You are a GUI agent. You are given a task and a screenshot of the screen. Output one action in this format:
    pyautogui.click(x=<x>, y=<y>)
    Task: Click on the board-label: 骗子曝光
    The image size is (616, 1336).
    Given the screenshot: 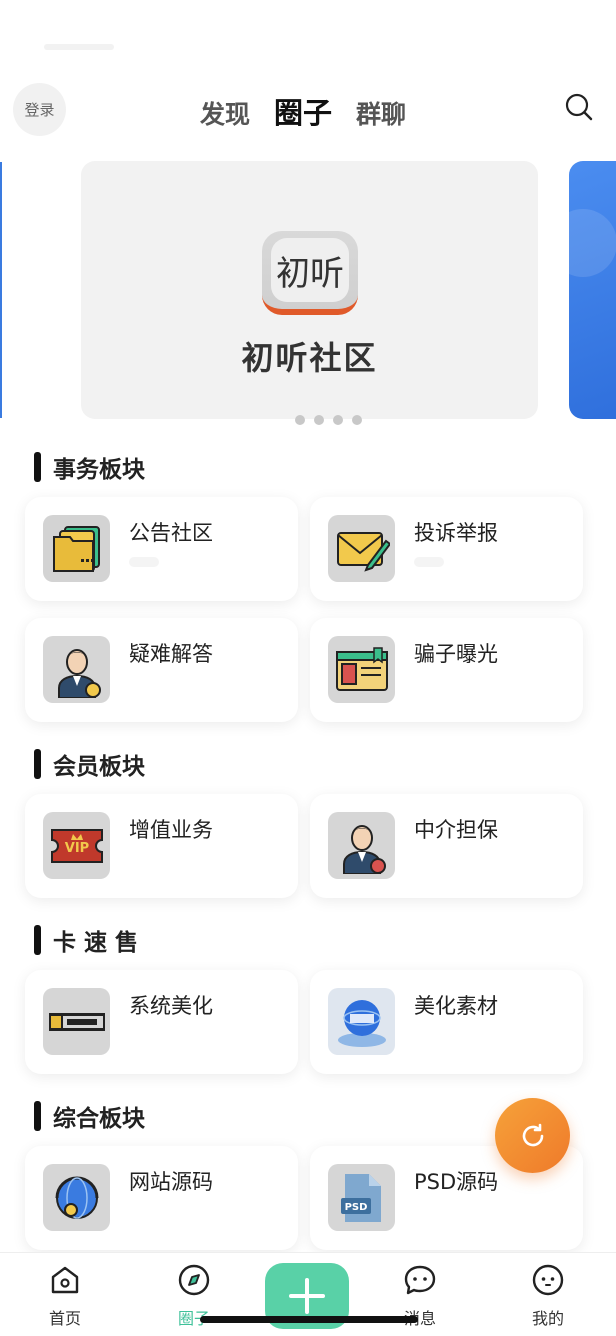 What is the action you would take?
    pyautogui.click(x=456, y=654)
    